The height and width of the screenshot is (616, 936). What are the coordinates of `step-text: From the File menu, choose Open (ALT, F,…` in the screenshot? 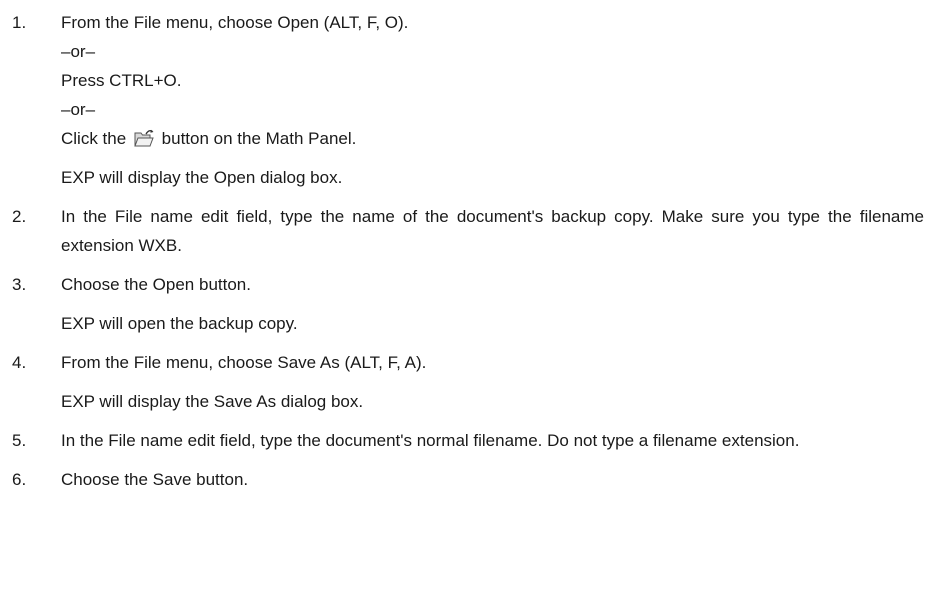 It's located at (235, 22).